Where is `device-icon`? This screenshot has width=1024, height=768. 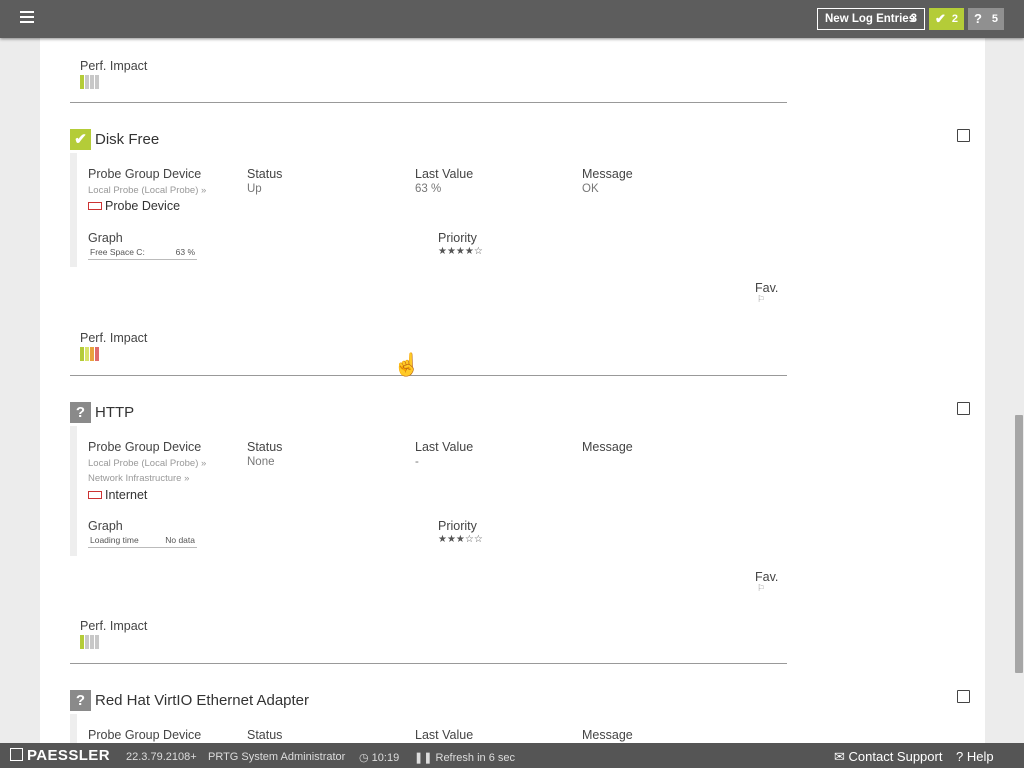 device-icon is located at coordinates (95, 494).